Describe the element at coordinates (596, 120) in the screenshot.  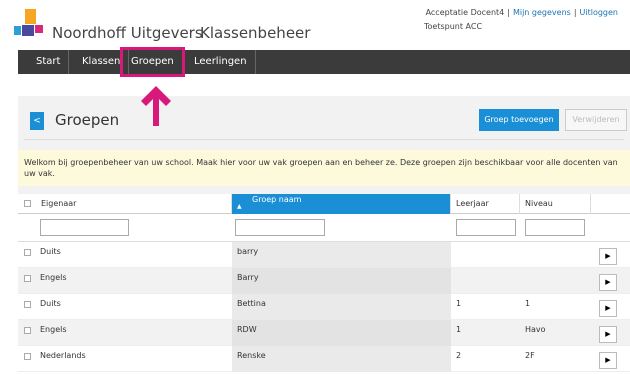
I see `delete-button: Verwijderen` at that location.